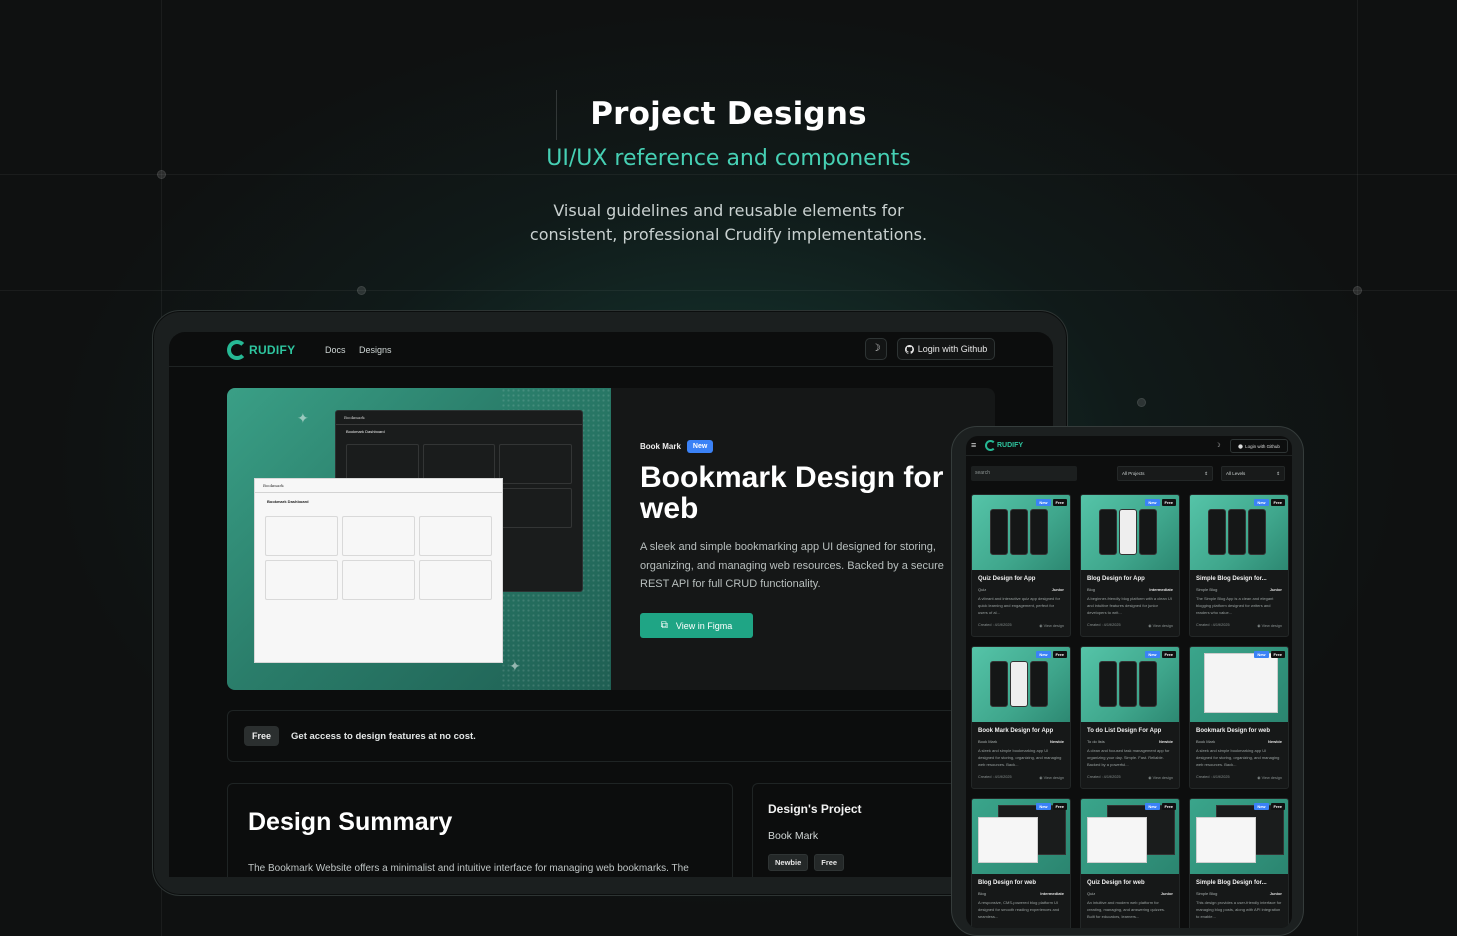  Describe the element at coordinates (867, 830) in the screenshot. I see `design-project-card: Design's Project Book Mark Newbie Free` at that location.